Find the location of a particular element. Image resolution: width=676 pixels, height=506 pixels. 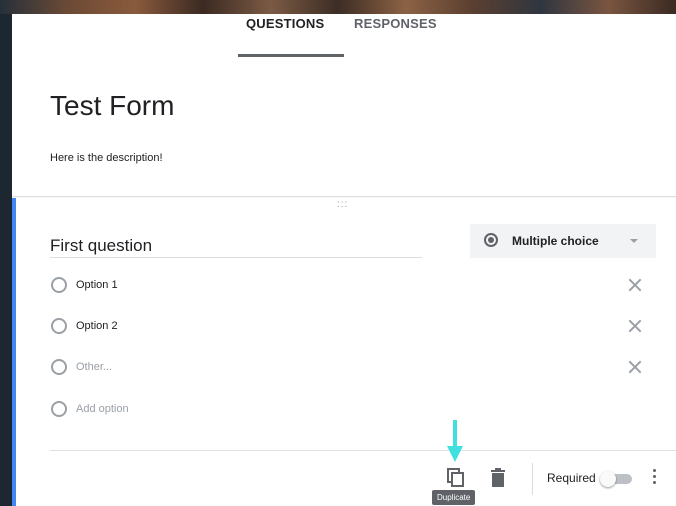

footer-divider is located at coordinates (363, 450).